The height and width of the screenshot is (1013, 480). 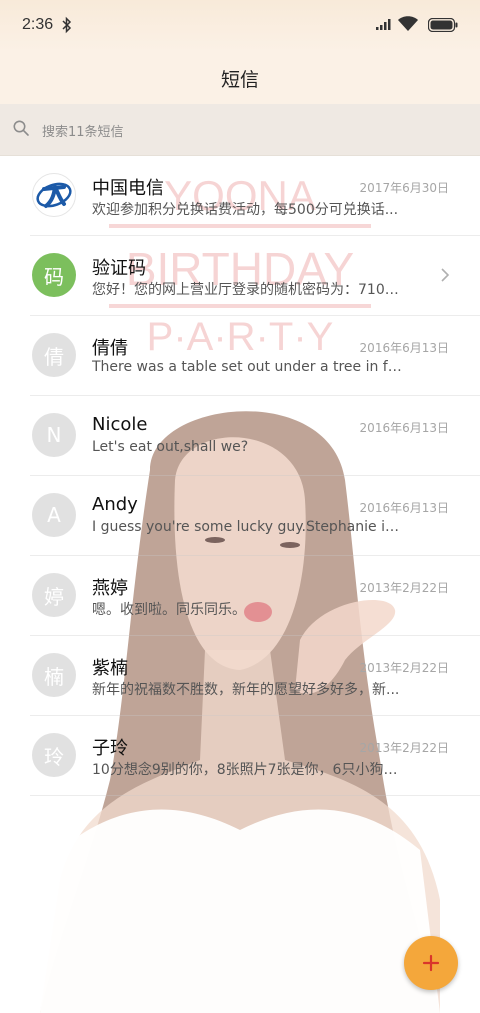 What do you see at coordinates (21, 128) in the screenshot?
I see `search-icon` at bounding box center [21, 128].